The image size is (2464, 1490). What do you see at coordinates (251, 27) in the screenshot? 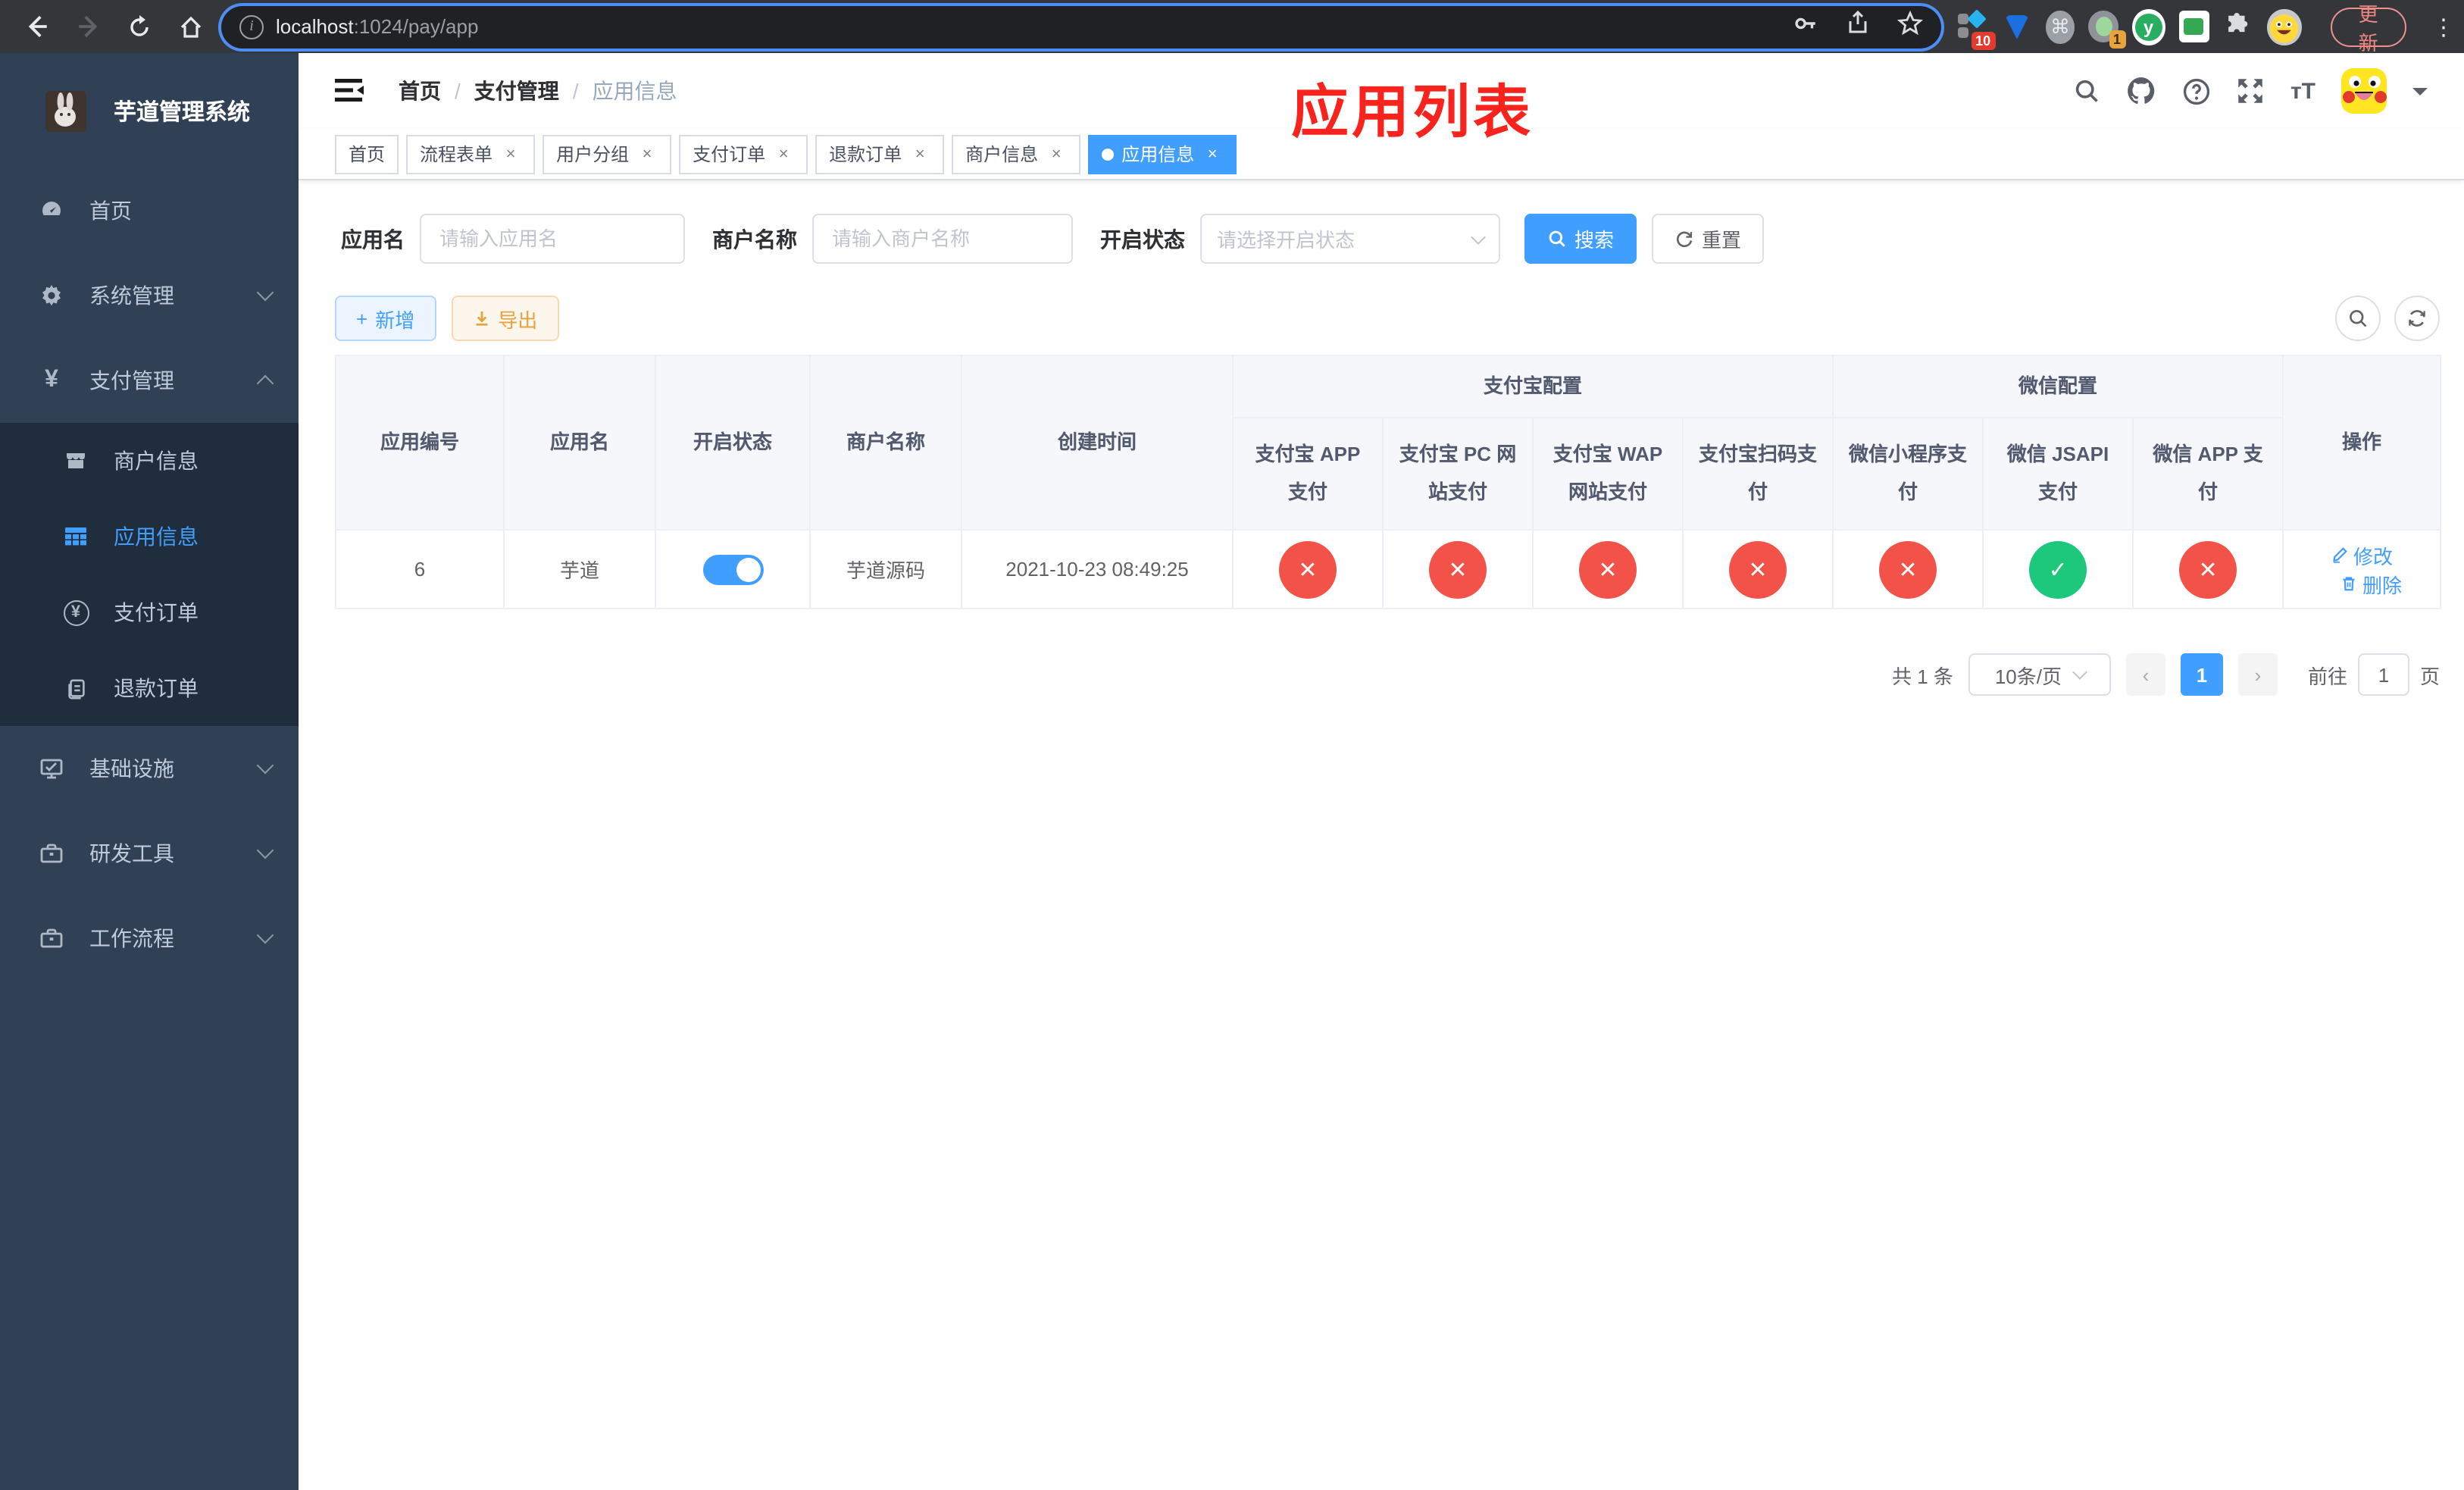
I see `site-info-icon: i` at bounding box center [251, 27].